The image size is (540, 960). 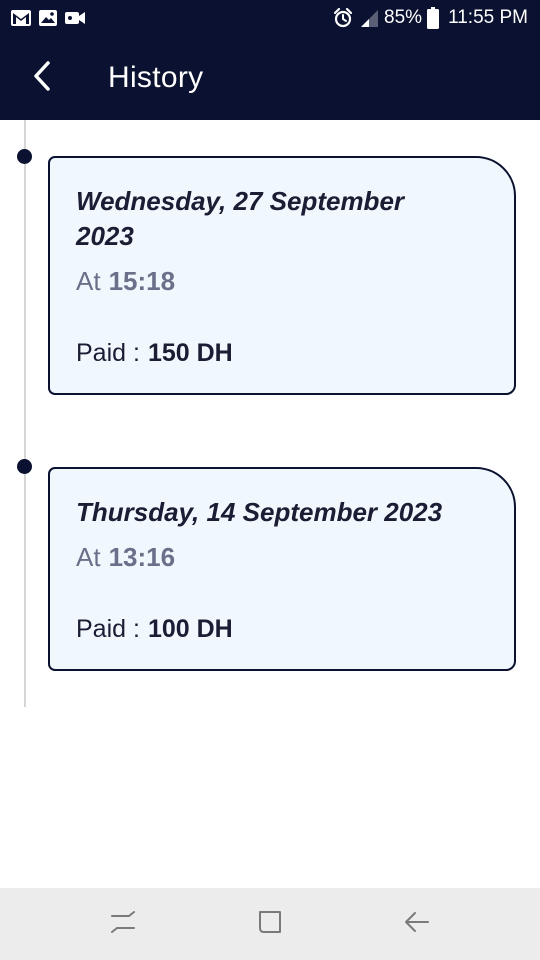 I want to click on battery-percent: 85%, so click(x=403, y=17).